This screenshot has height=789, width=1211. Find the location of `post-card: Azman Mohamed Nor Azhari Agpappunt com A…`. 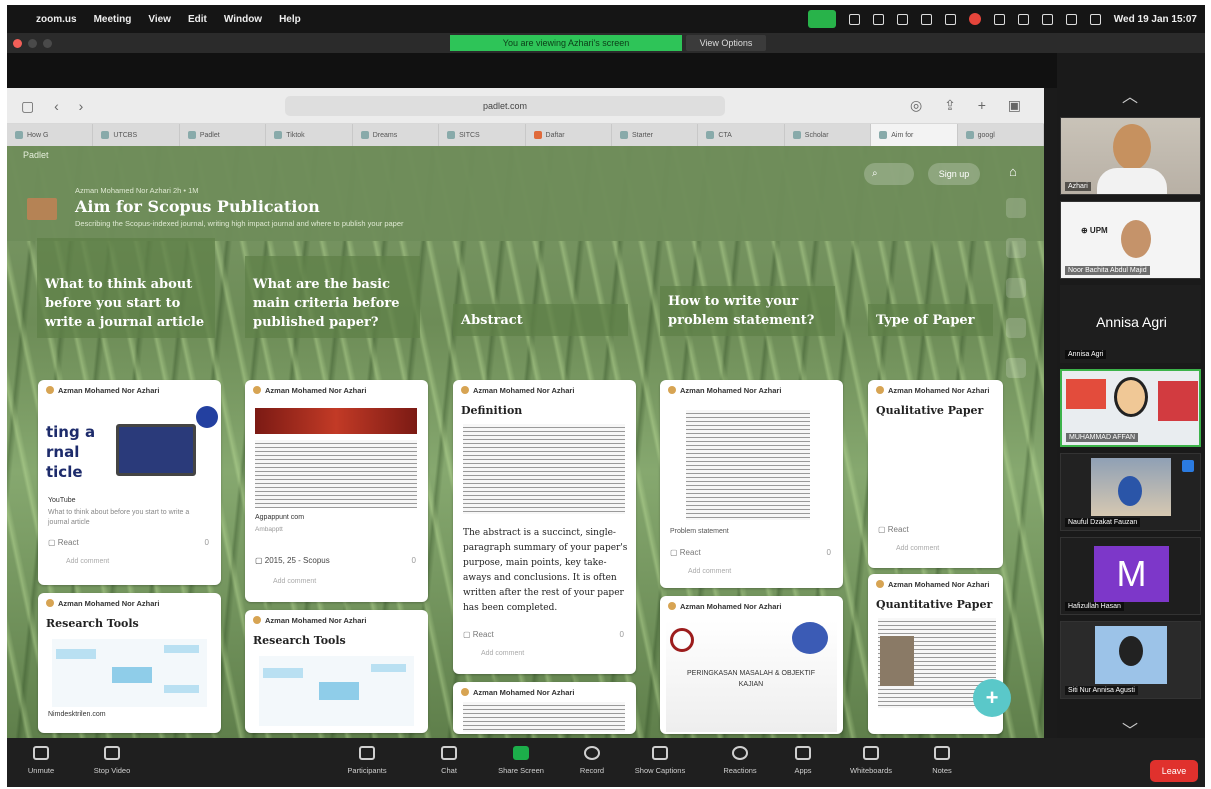

post-card: Azman Mohamed Nor Azhari Agpappunt com A… is located at coordinates (336, 491).